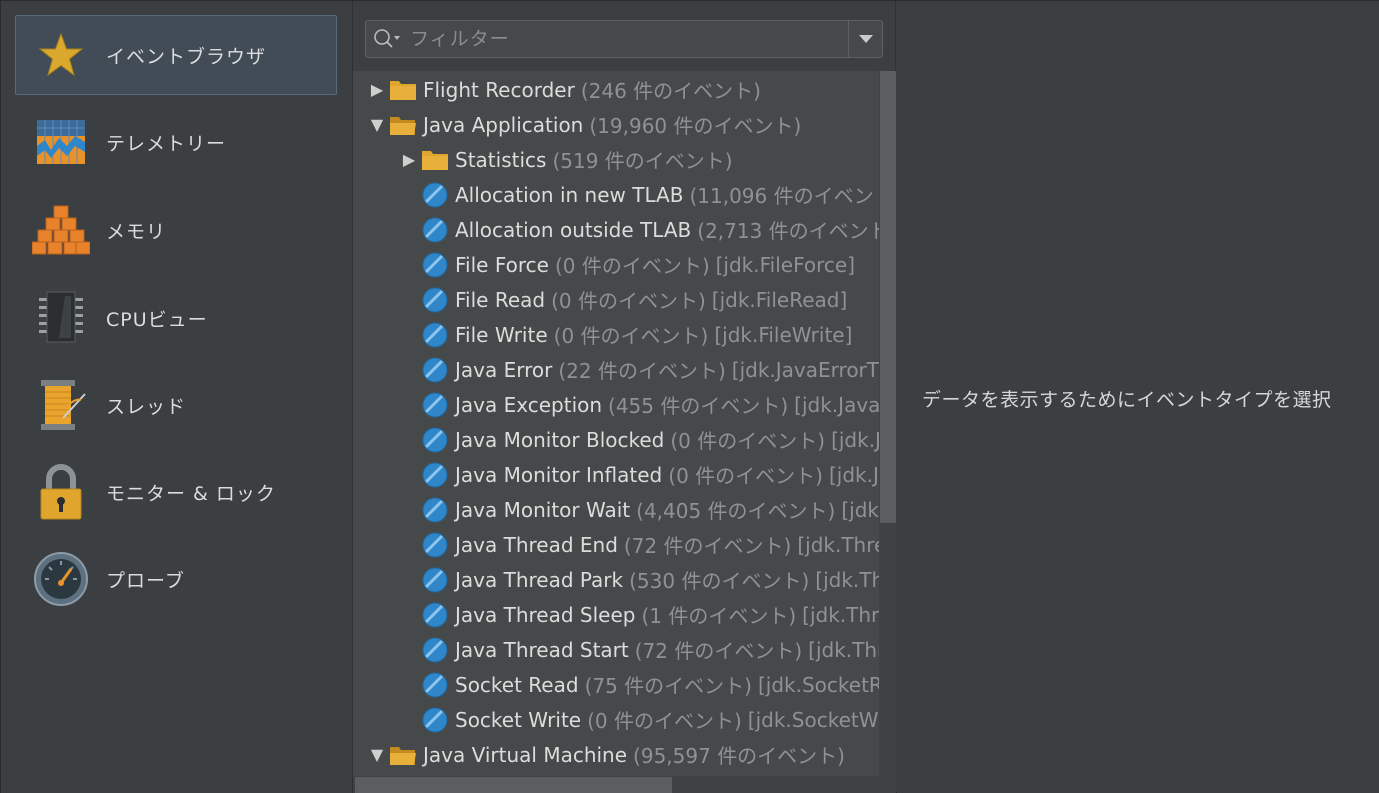 The image size is (1379, 793). I want to click on tree-event-row: File Read (0 件のイベント) [jdk.FileRead], so click(616, 299).